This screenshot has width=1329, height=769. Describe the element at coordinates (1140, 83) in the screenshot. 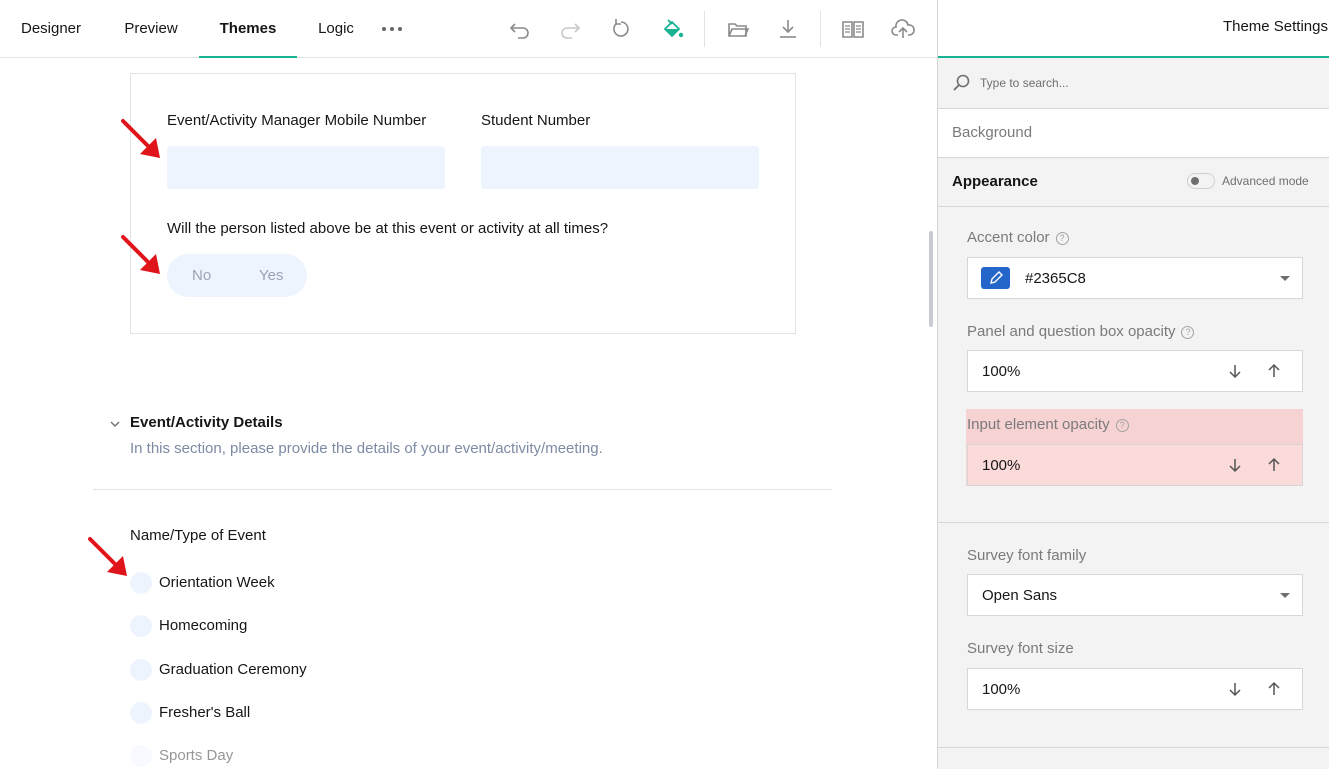

I see `search-input` at that location.